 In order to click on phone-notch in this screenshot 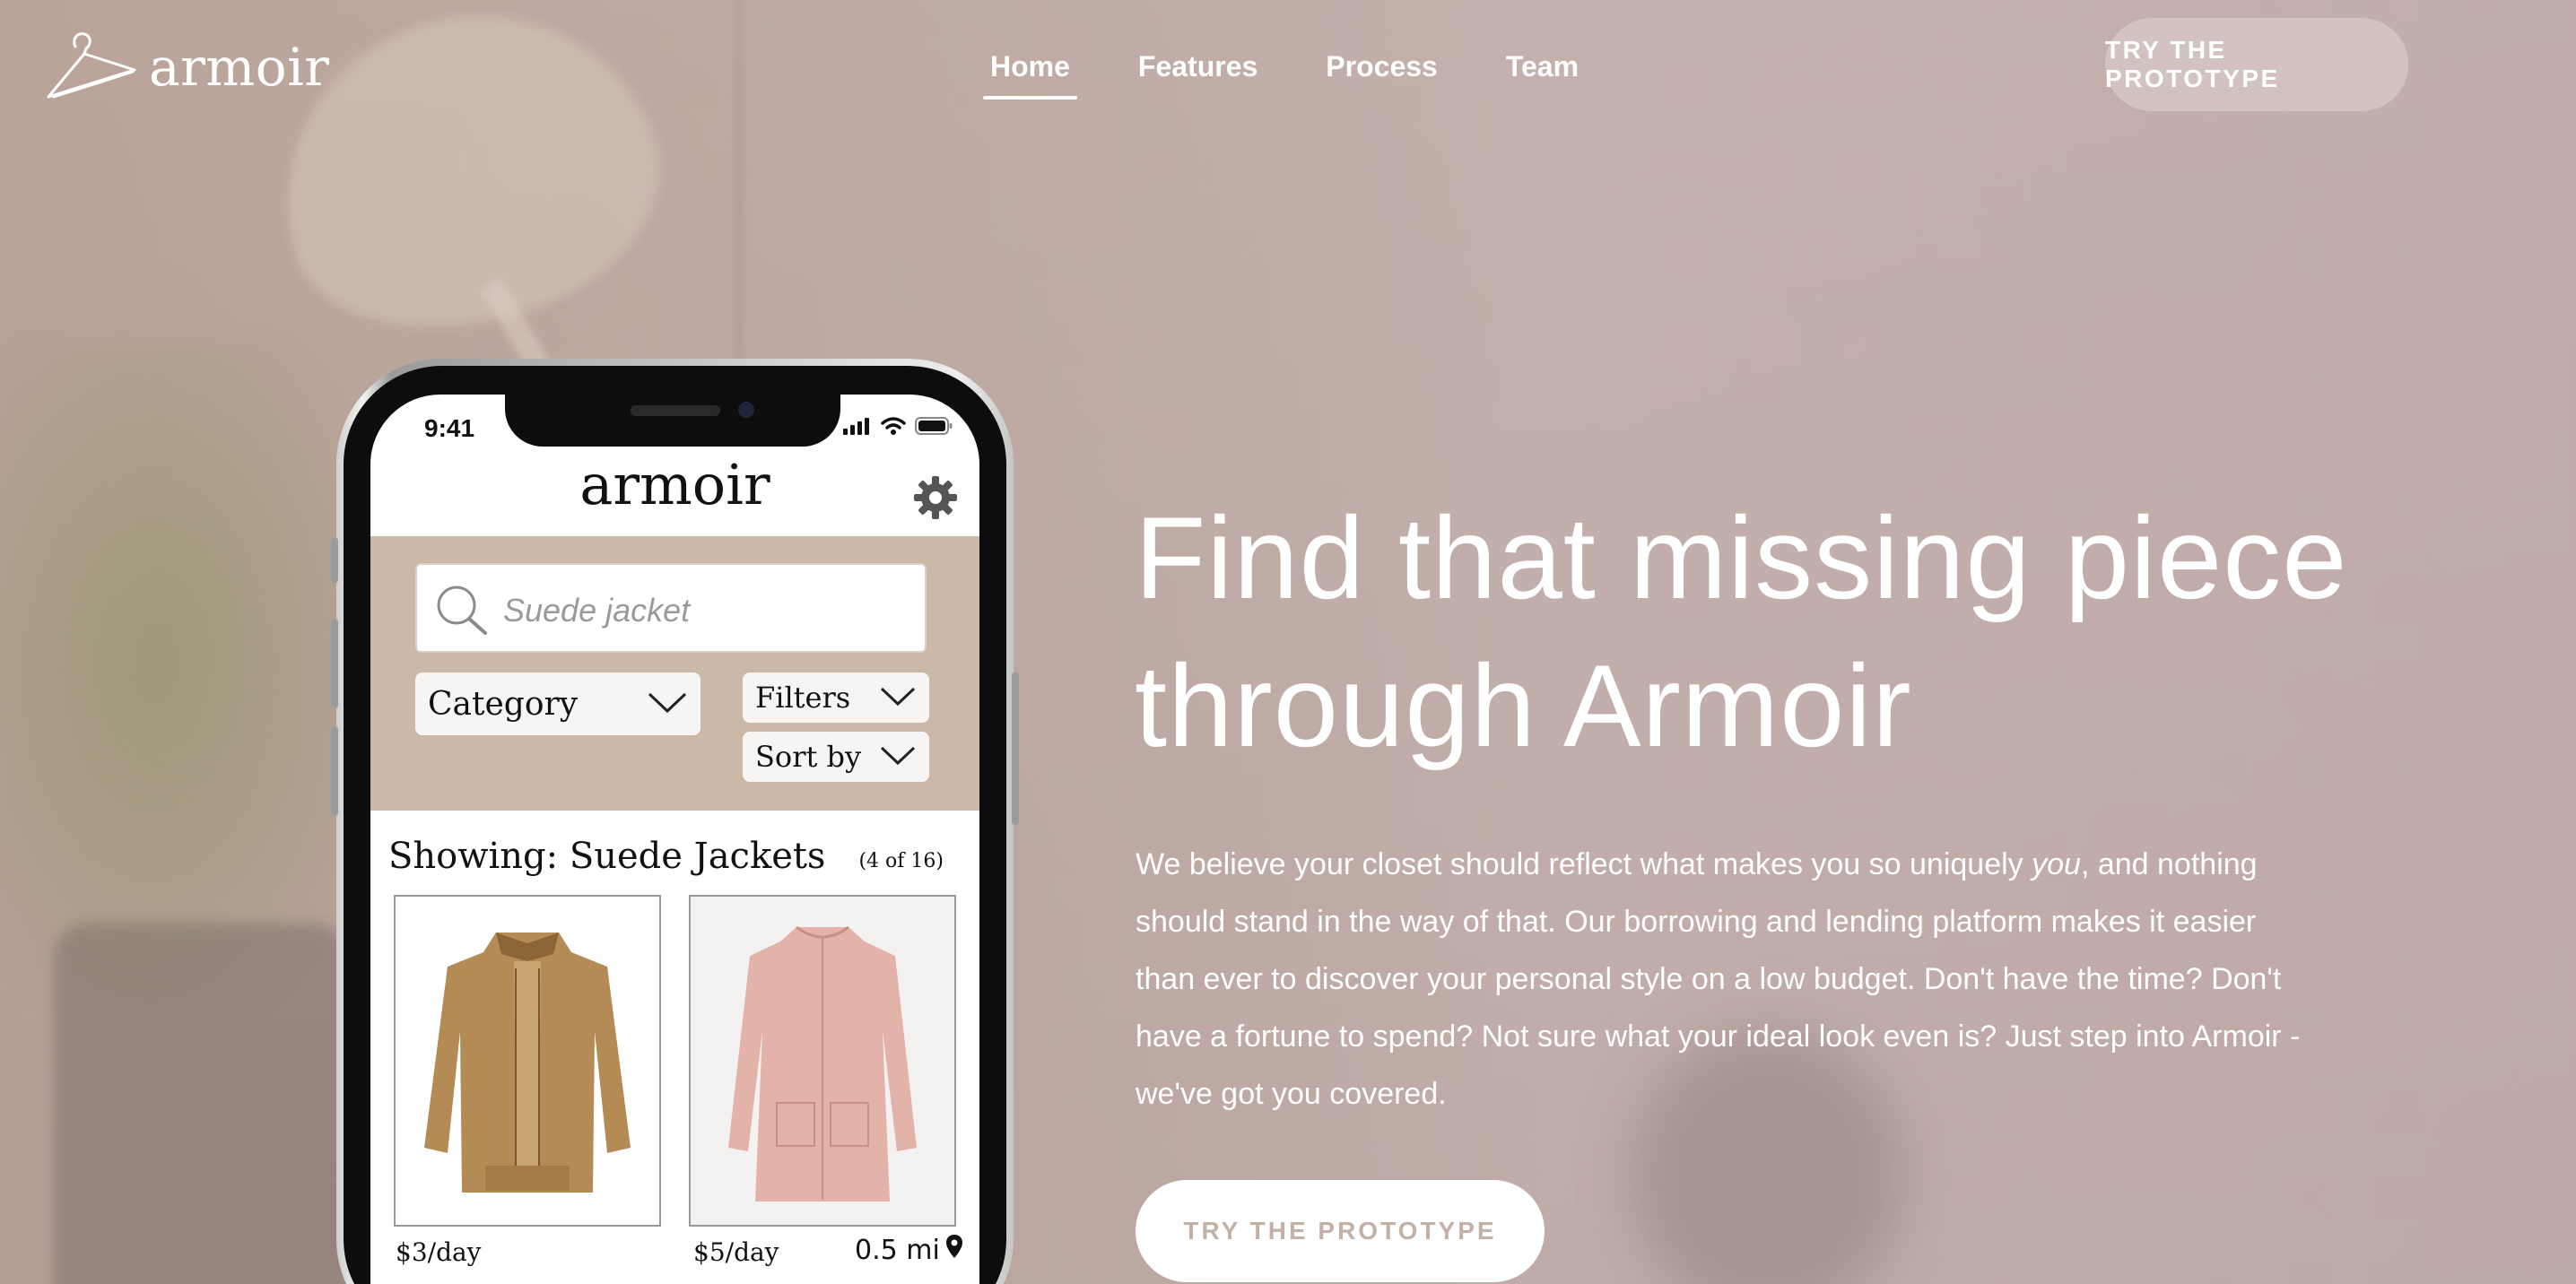, I will do `click(672, 421)`.